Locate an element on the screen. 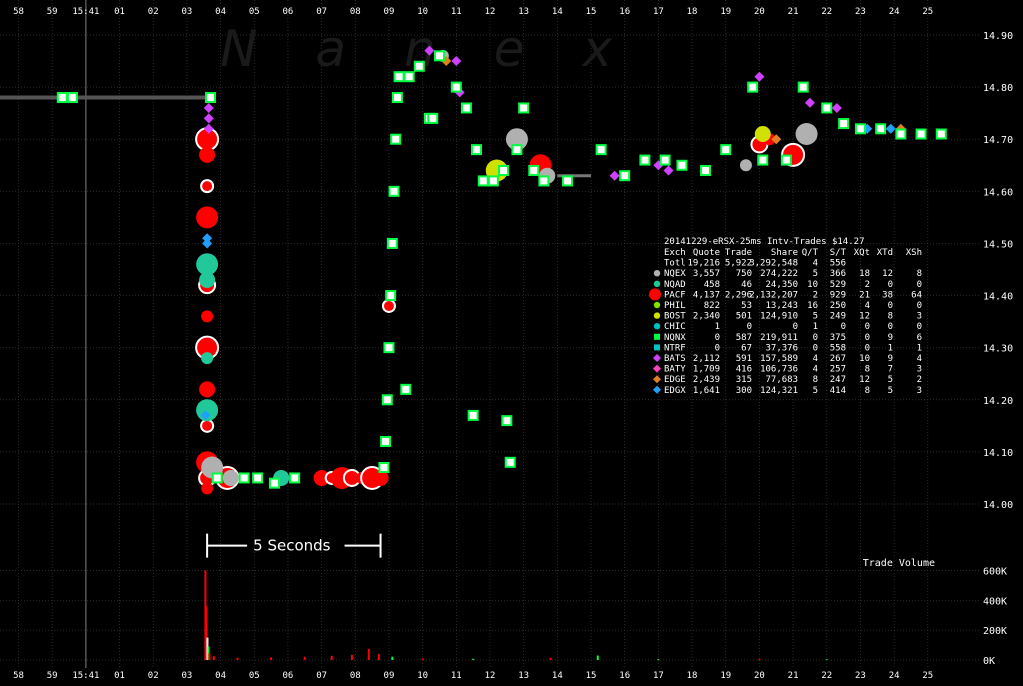  annotation-label: 5 Seconds is located at coordinates (292, 546).